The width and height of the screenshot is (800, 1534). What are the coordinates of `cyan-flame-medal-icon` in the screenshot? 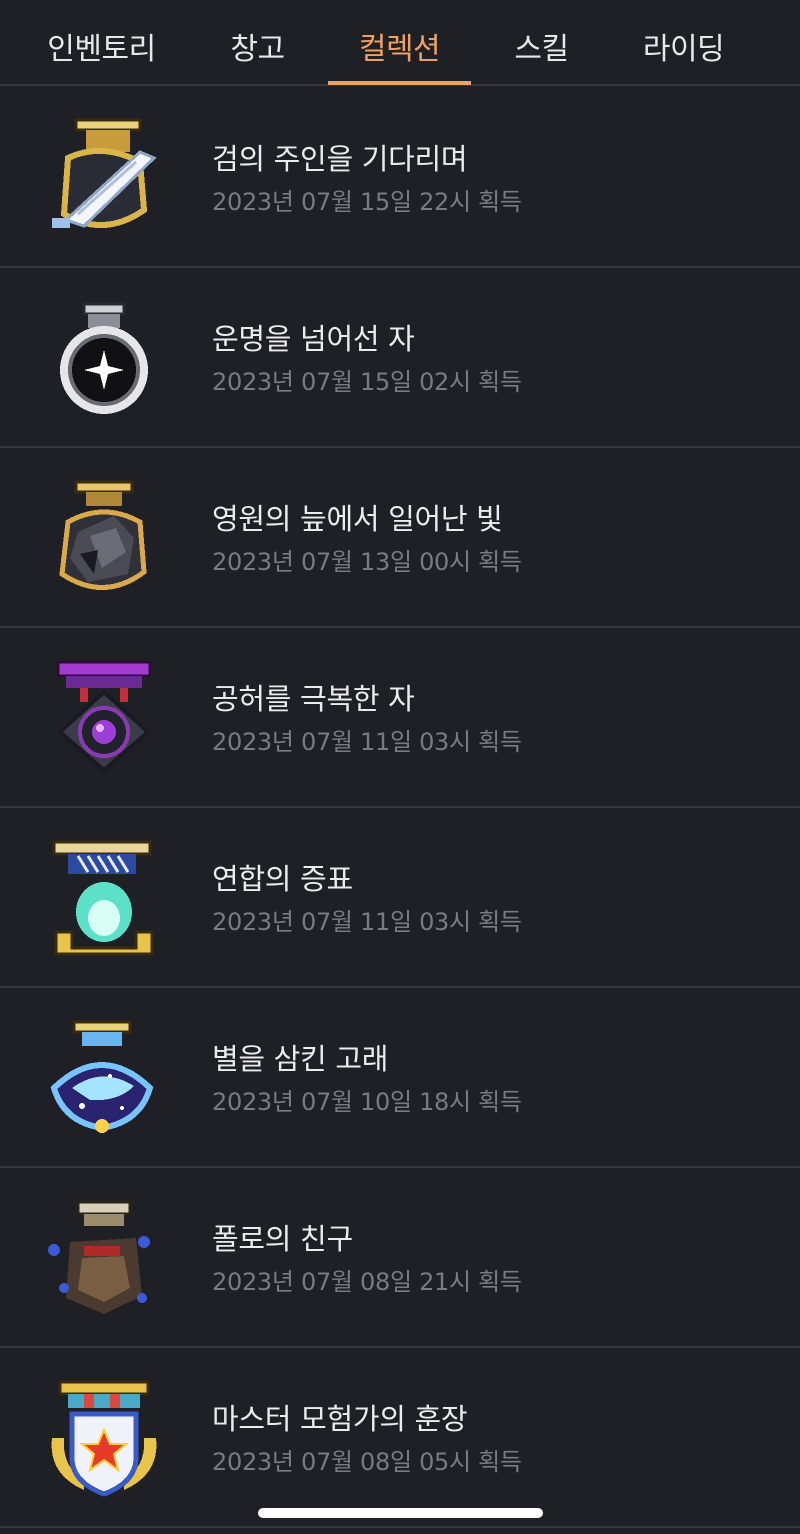 It's located at (102, 898).